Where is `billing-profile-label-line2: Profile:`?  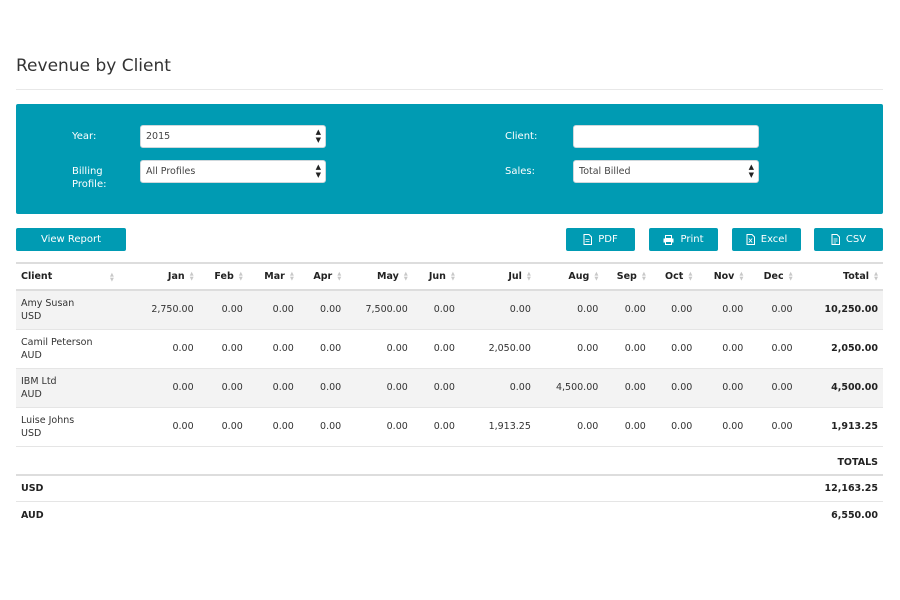 billing-profile-label-line2: Profile: is located at coordinates (89, 184).